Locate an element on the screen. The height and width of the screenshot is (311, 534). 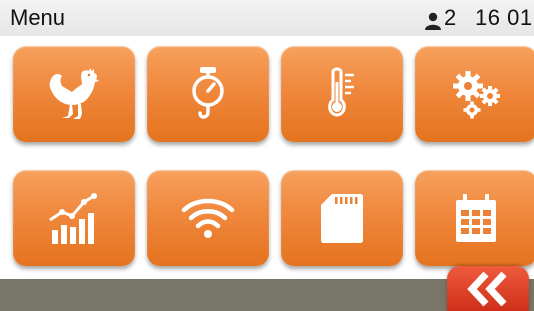
growth-chart-icon is located at coordinates (73, 218).